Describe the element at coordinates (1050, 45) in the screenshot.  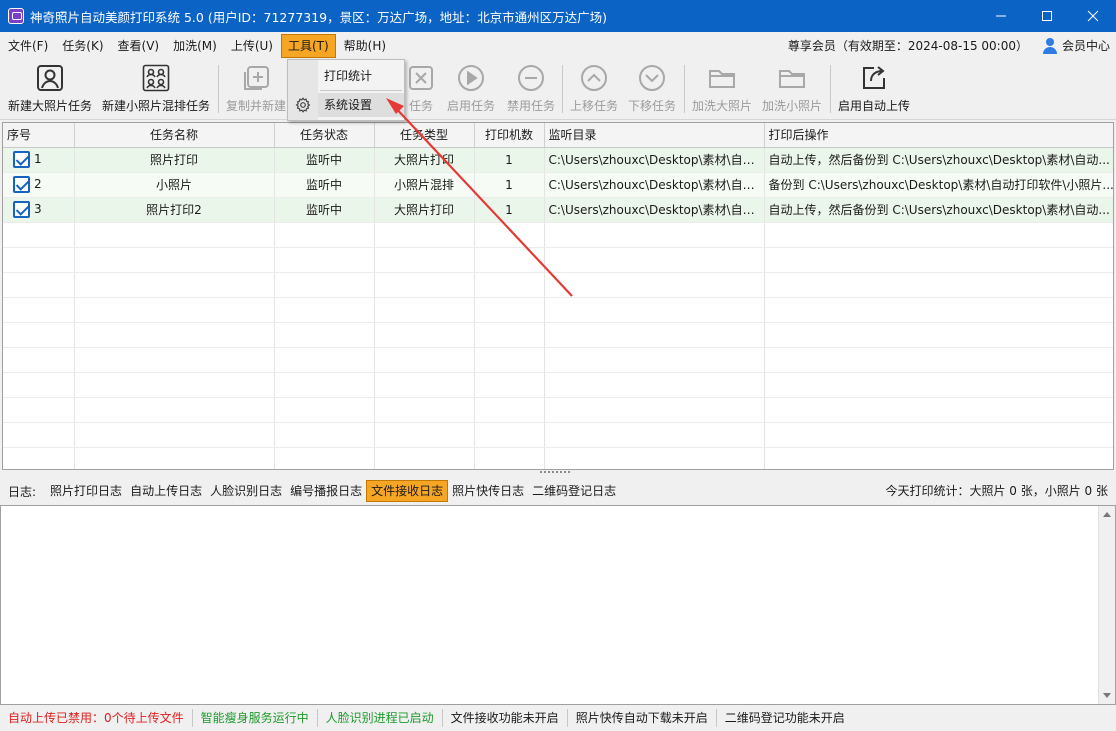
I see `user-icon` at that location.